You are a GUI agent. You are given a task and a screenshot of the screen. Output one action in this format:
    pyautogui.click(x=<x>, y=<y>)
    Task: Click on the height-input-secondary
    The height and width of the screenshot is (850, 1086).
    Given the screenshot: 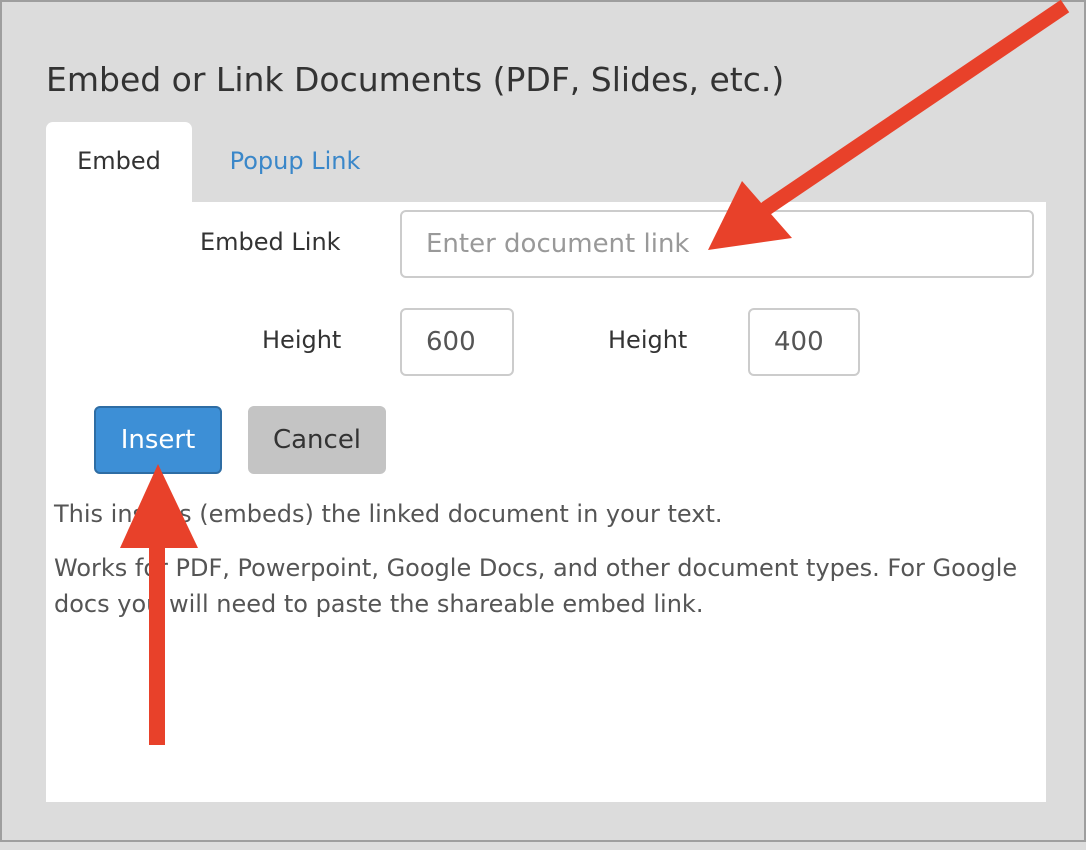 What is the action you would take?
    pyautogui.click(x=804, y=342)
    